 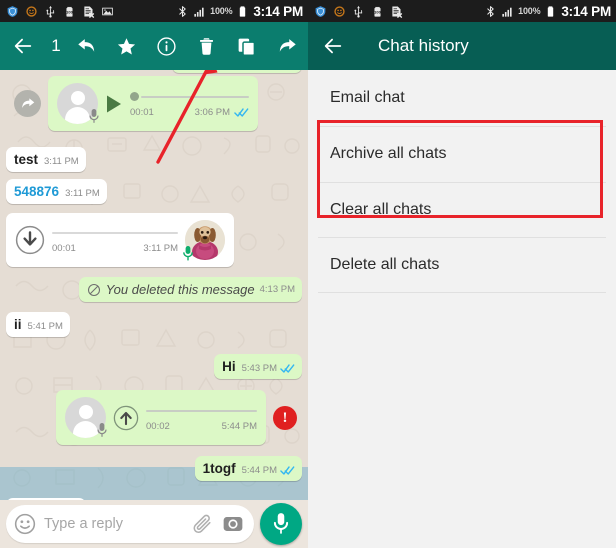 What do you see at coordinates (45, 326) in the screenshot?
I see `message-time: 5:41 PM` at bounding box center [45, 326].